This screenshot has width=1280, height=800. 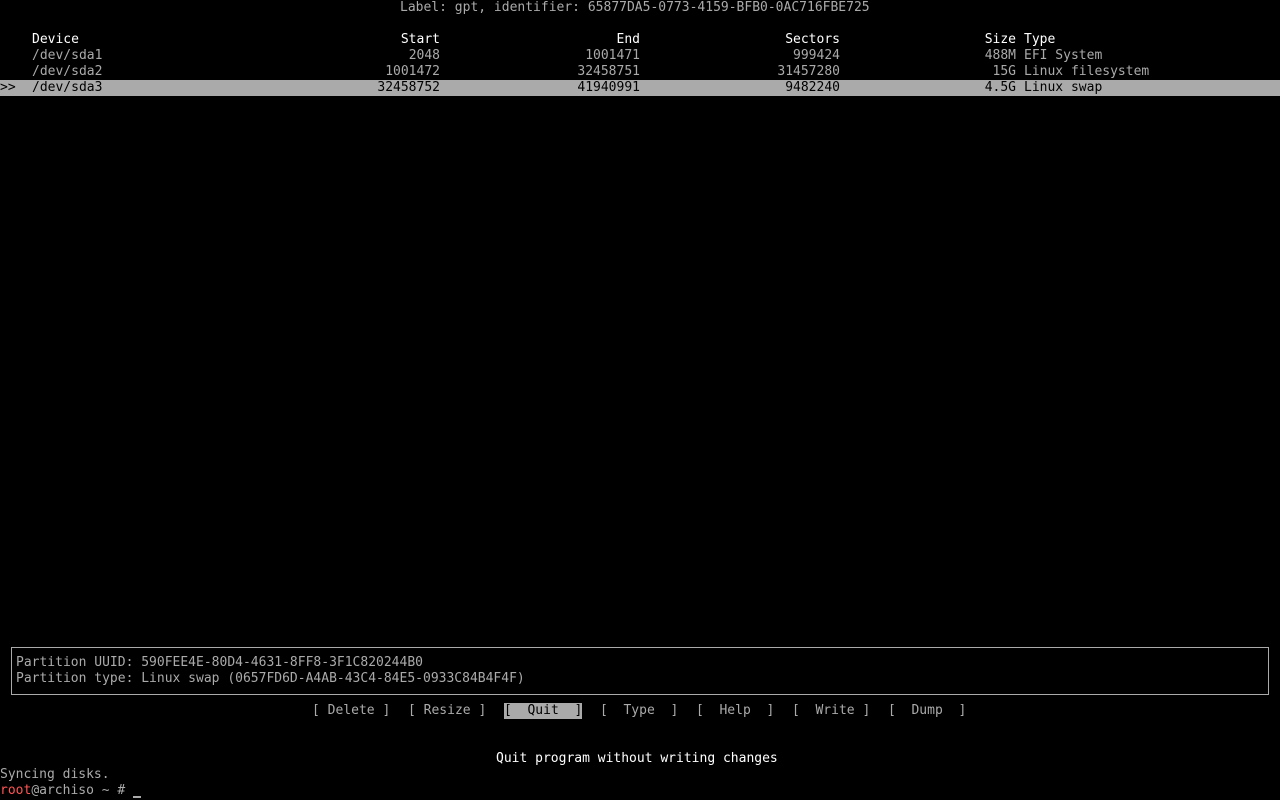 I want to click on row-size: 15G, so click(x=1004, y=71).